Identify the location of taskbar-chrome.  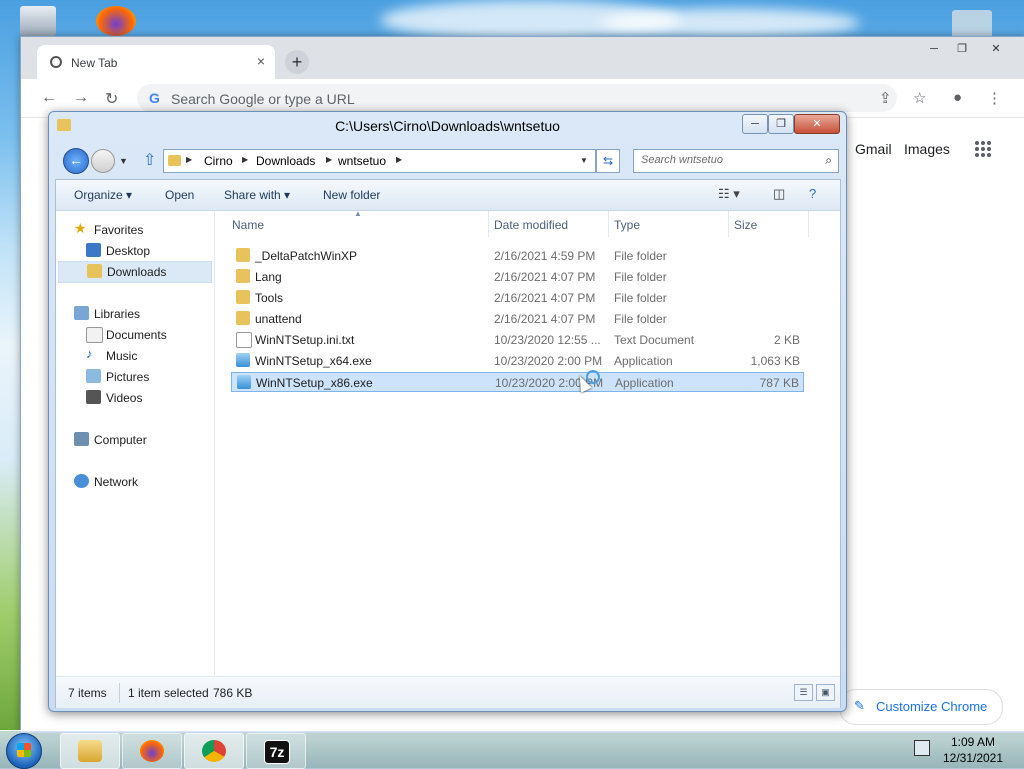
(214, 751).